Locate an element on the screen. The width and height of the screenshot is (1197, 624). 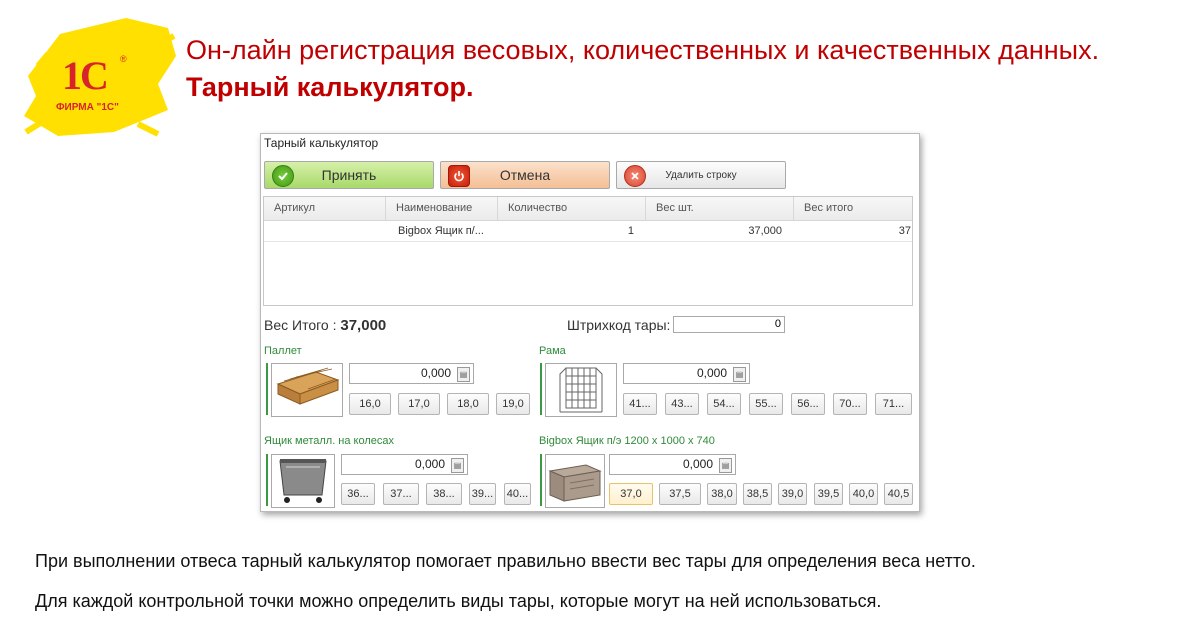
bigbox-chip: 39,5 is located at coordinates (828, 494).